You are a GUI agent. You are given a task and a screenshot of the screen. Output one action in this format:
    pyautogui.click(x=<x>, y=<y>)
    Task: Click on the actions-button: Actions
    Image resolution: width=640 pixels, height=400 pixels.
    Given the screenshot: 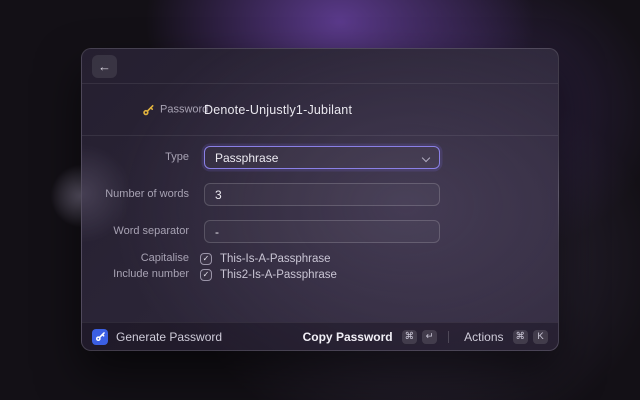 What is the action you would take?
    pyautogui.click(x=483, y=337)
    